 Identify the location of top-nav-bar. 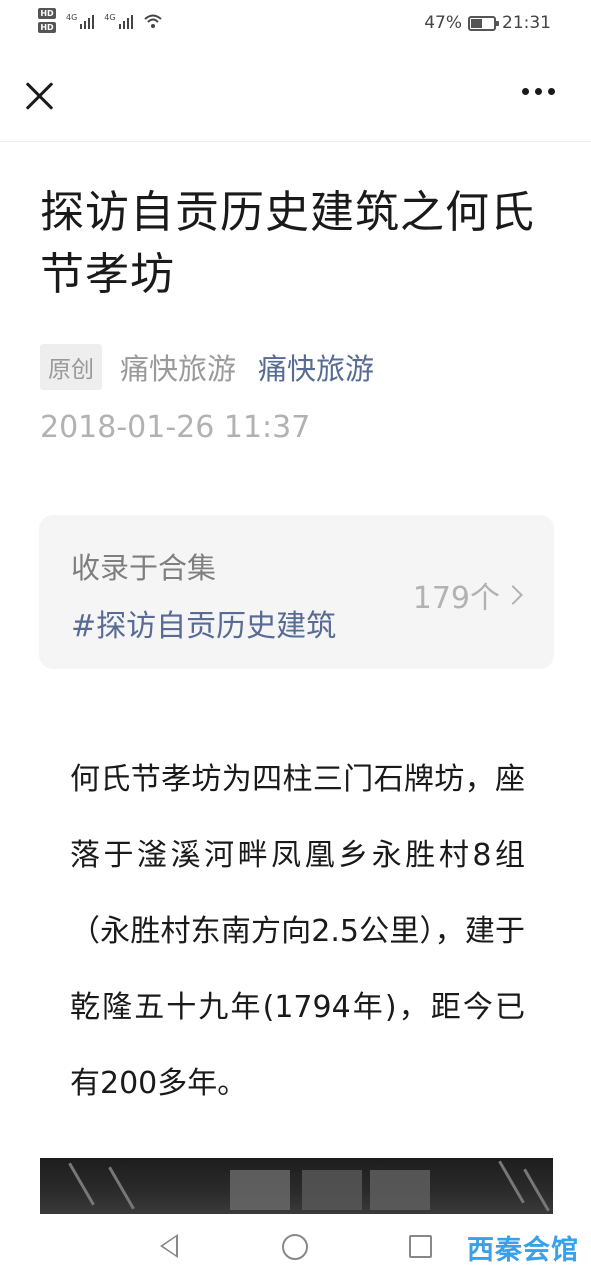
(295, 95).